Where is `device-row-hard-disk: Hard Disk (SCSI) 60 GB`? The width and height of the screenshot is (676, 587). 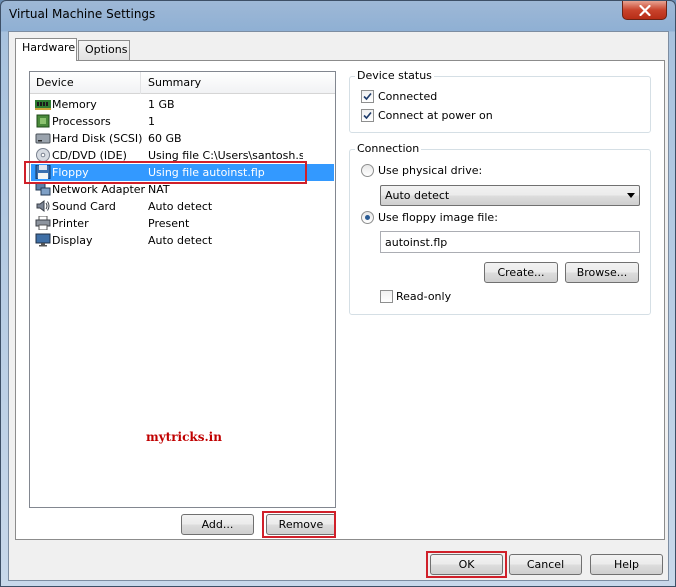 device-row-hard-disk: Hard Disk (SCSI) 60 GB is located at coordinates (182, 138).